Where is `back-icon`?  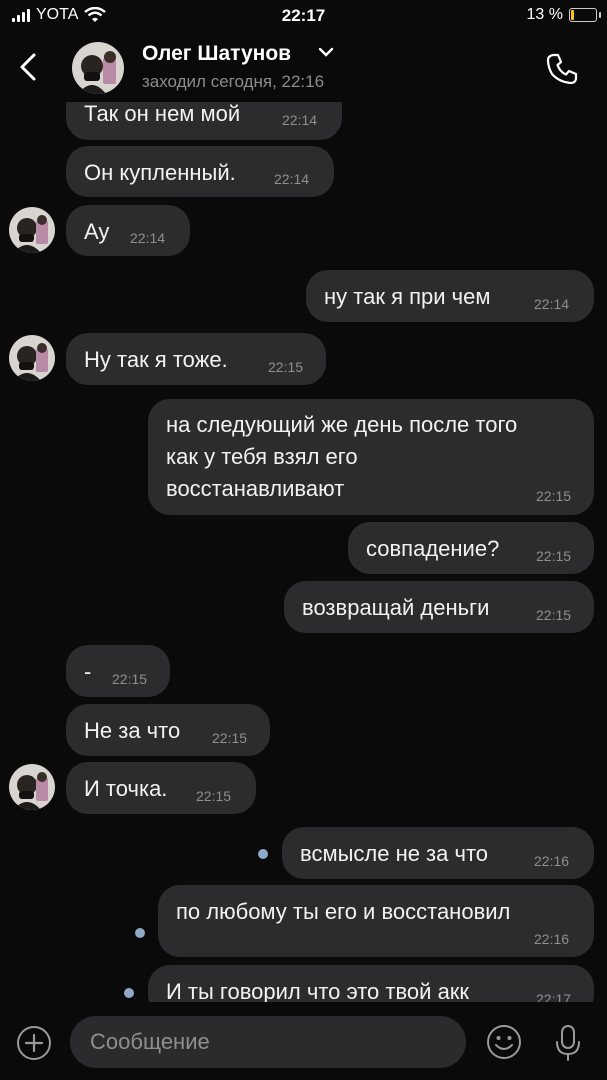
back-icon is located at coordinates (28, 67).